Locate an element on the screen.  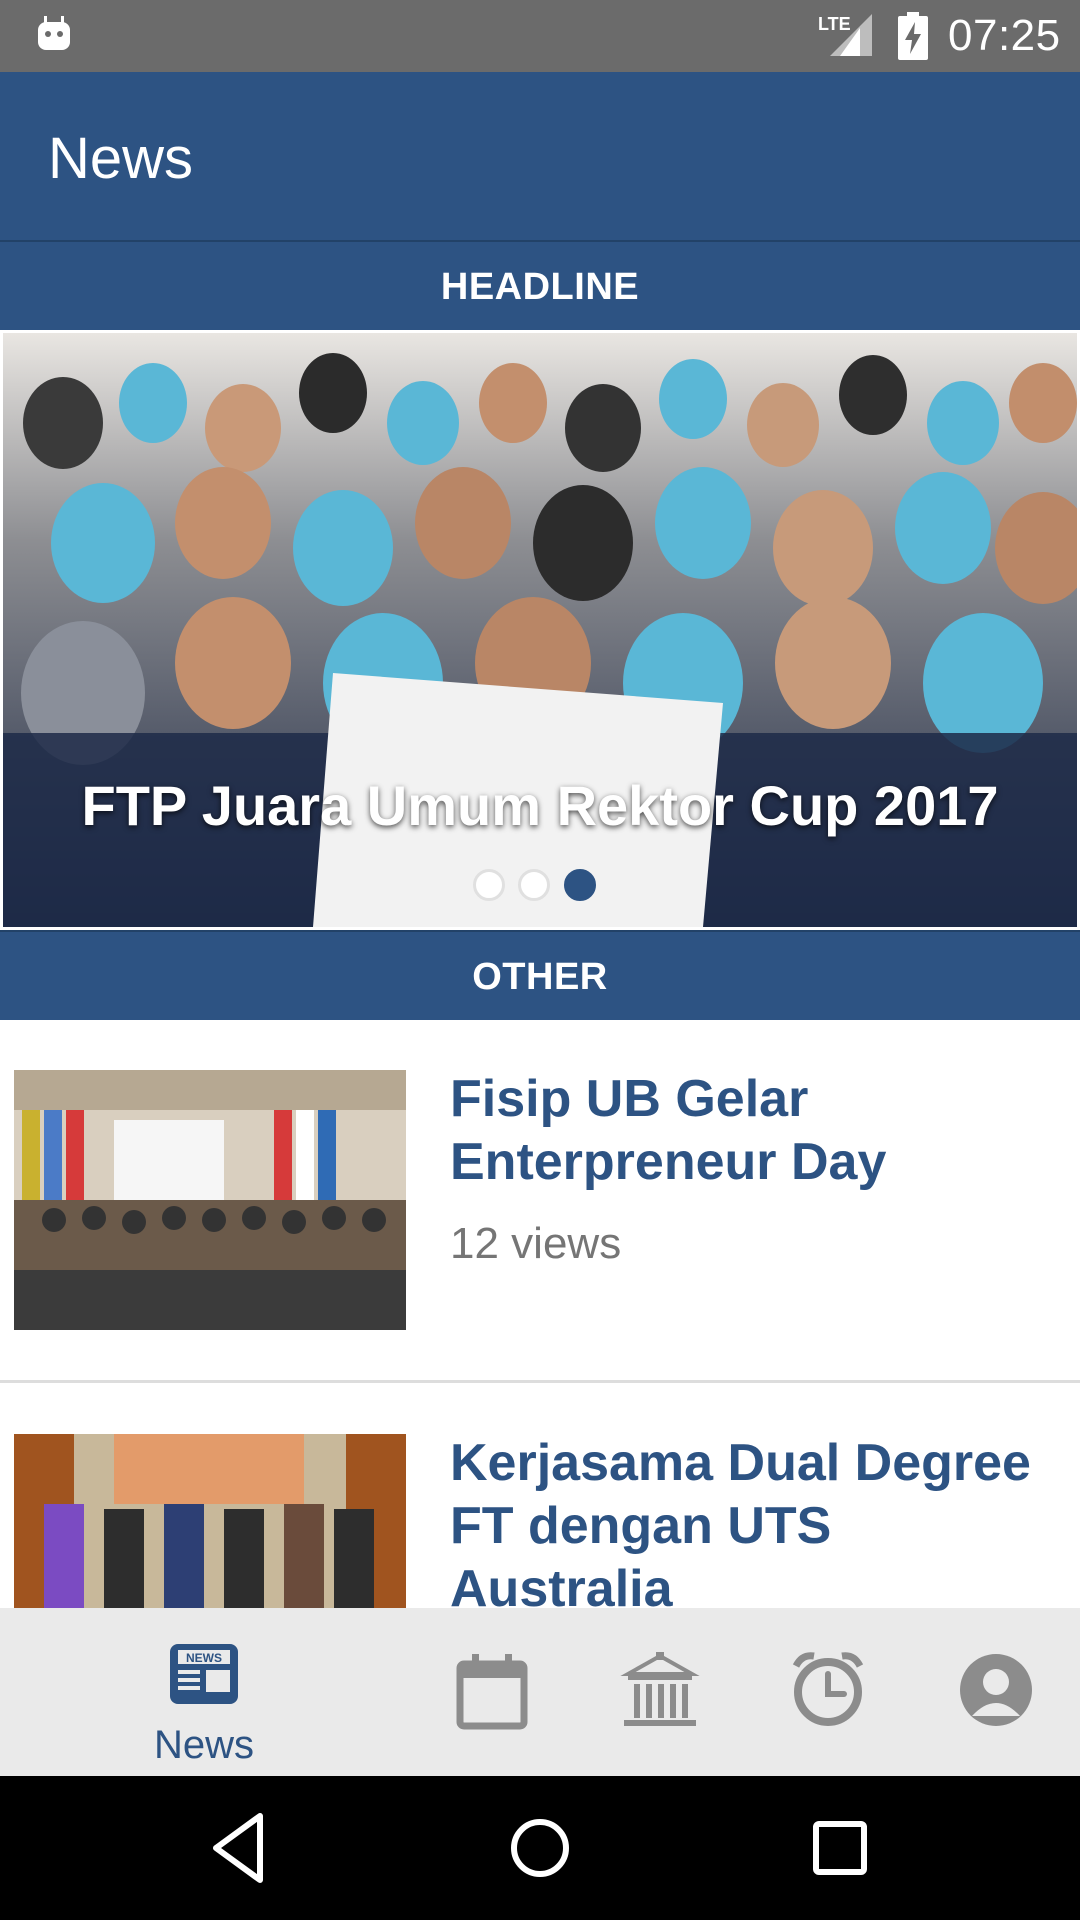
news-views: 12 views is located at coordinates (536, 1243).